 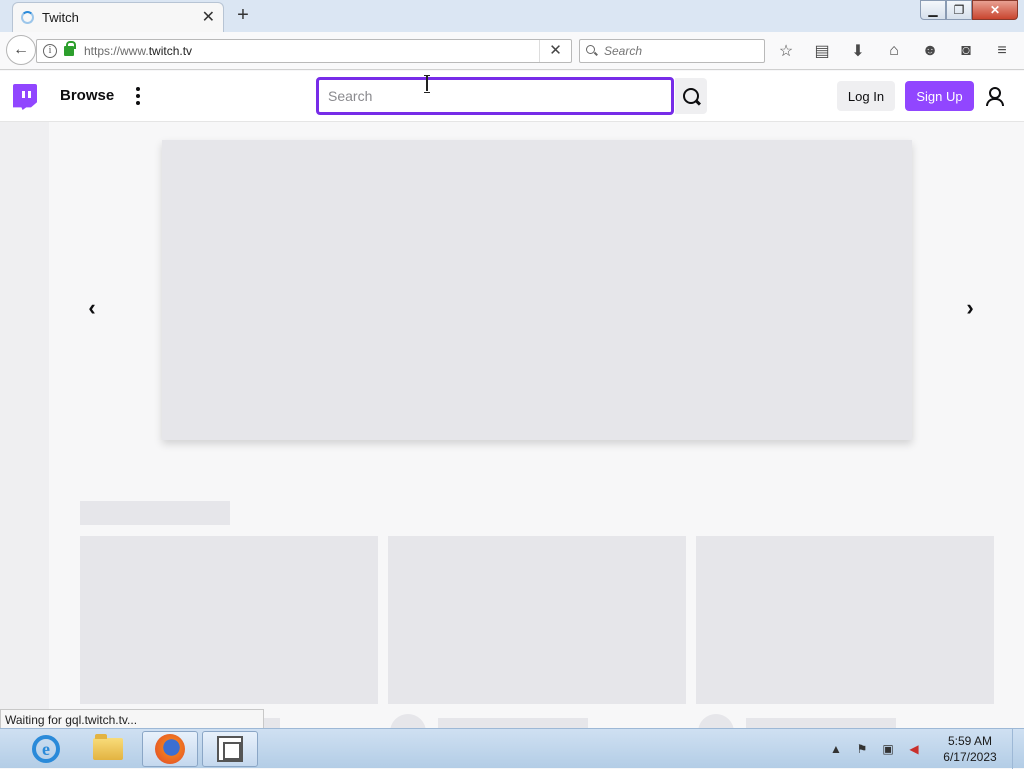 What do you see at coordinates (786, 51) in the screenshot?
I see `bookmark-star-icon: ☆` at bounding box center [786, 51].